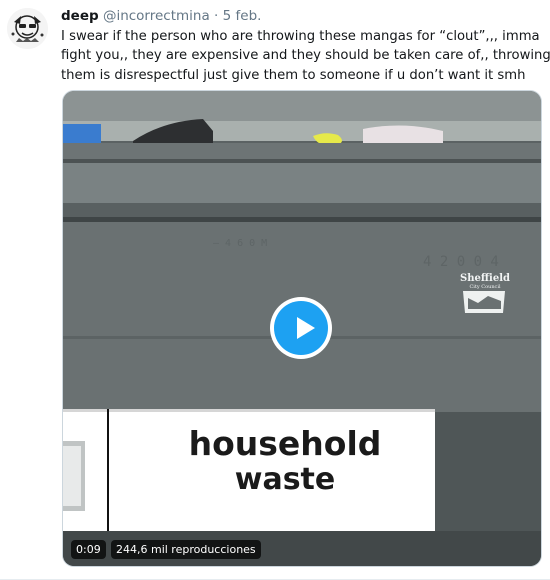 This screenshot has width=550, height=580. I want to click on play-button, so click(301, 328).